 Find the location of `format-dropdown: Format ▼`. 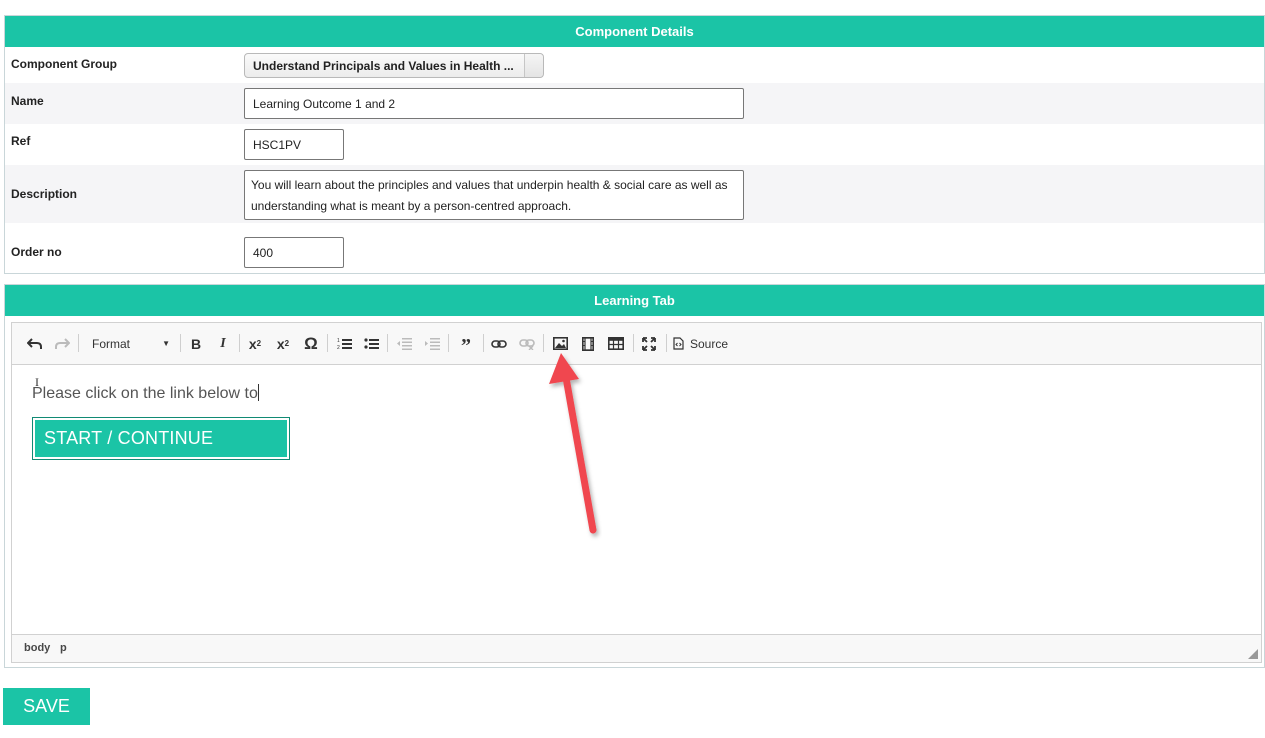

format-dropdown: Format ▼ is located at coordinates (129, 343).